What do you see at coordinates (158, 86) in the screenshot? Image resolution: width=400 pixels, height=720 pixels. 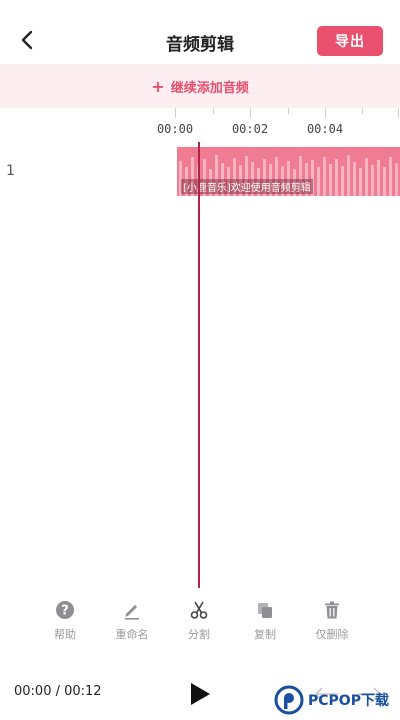 I see `plus-icon: +` at bounding box center [158, 86].